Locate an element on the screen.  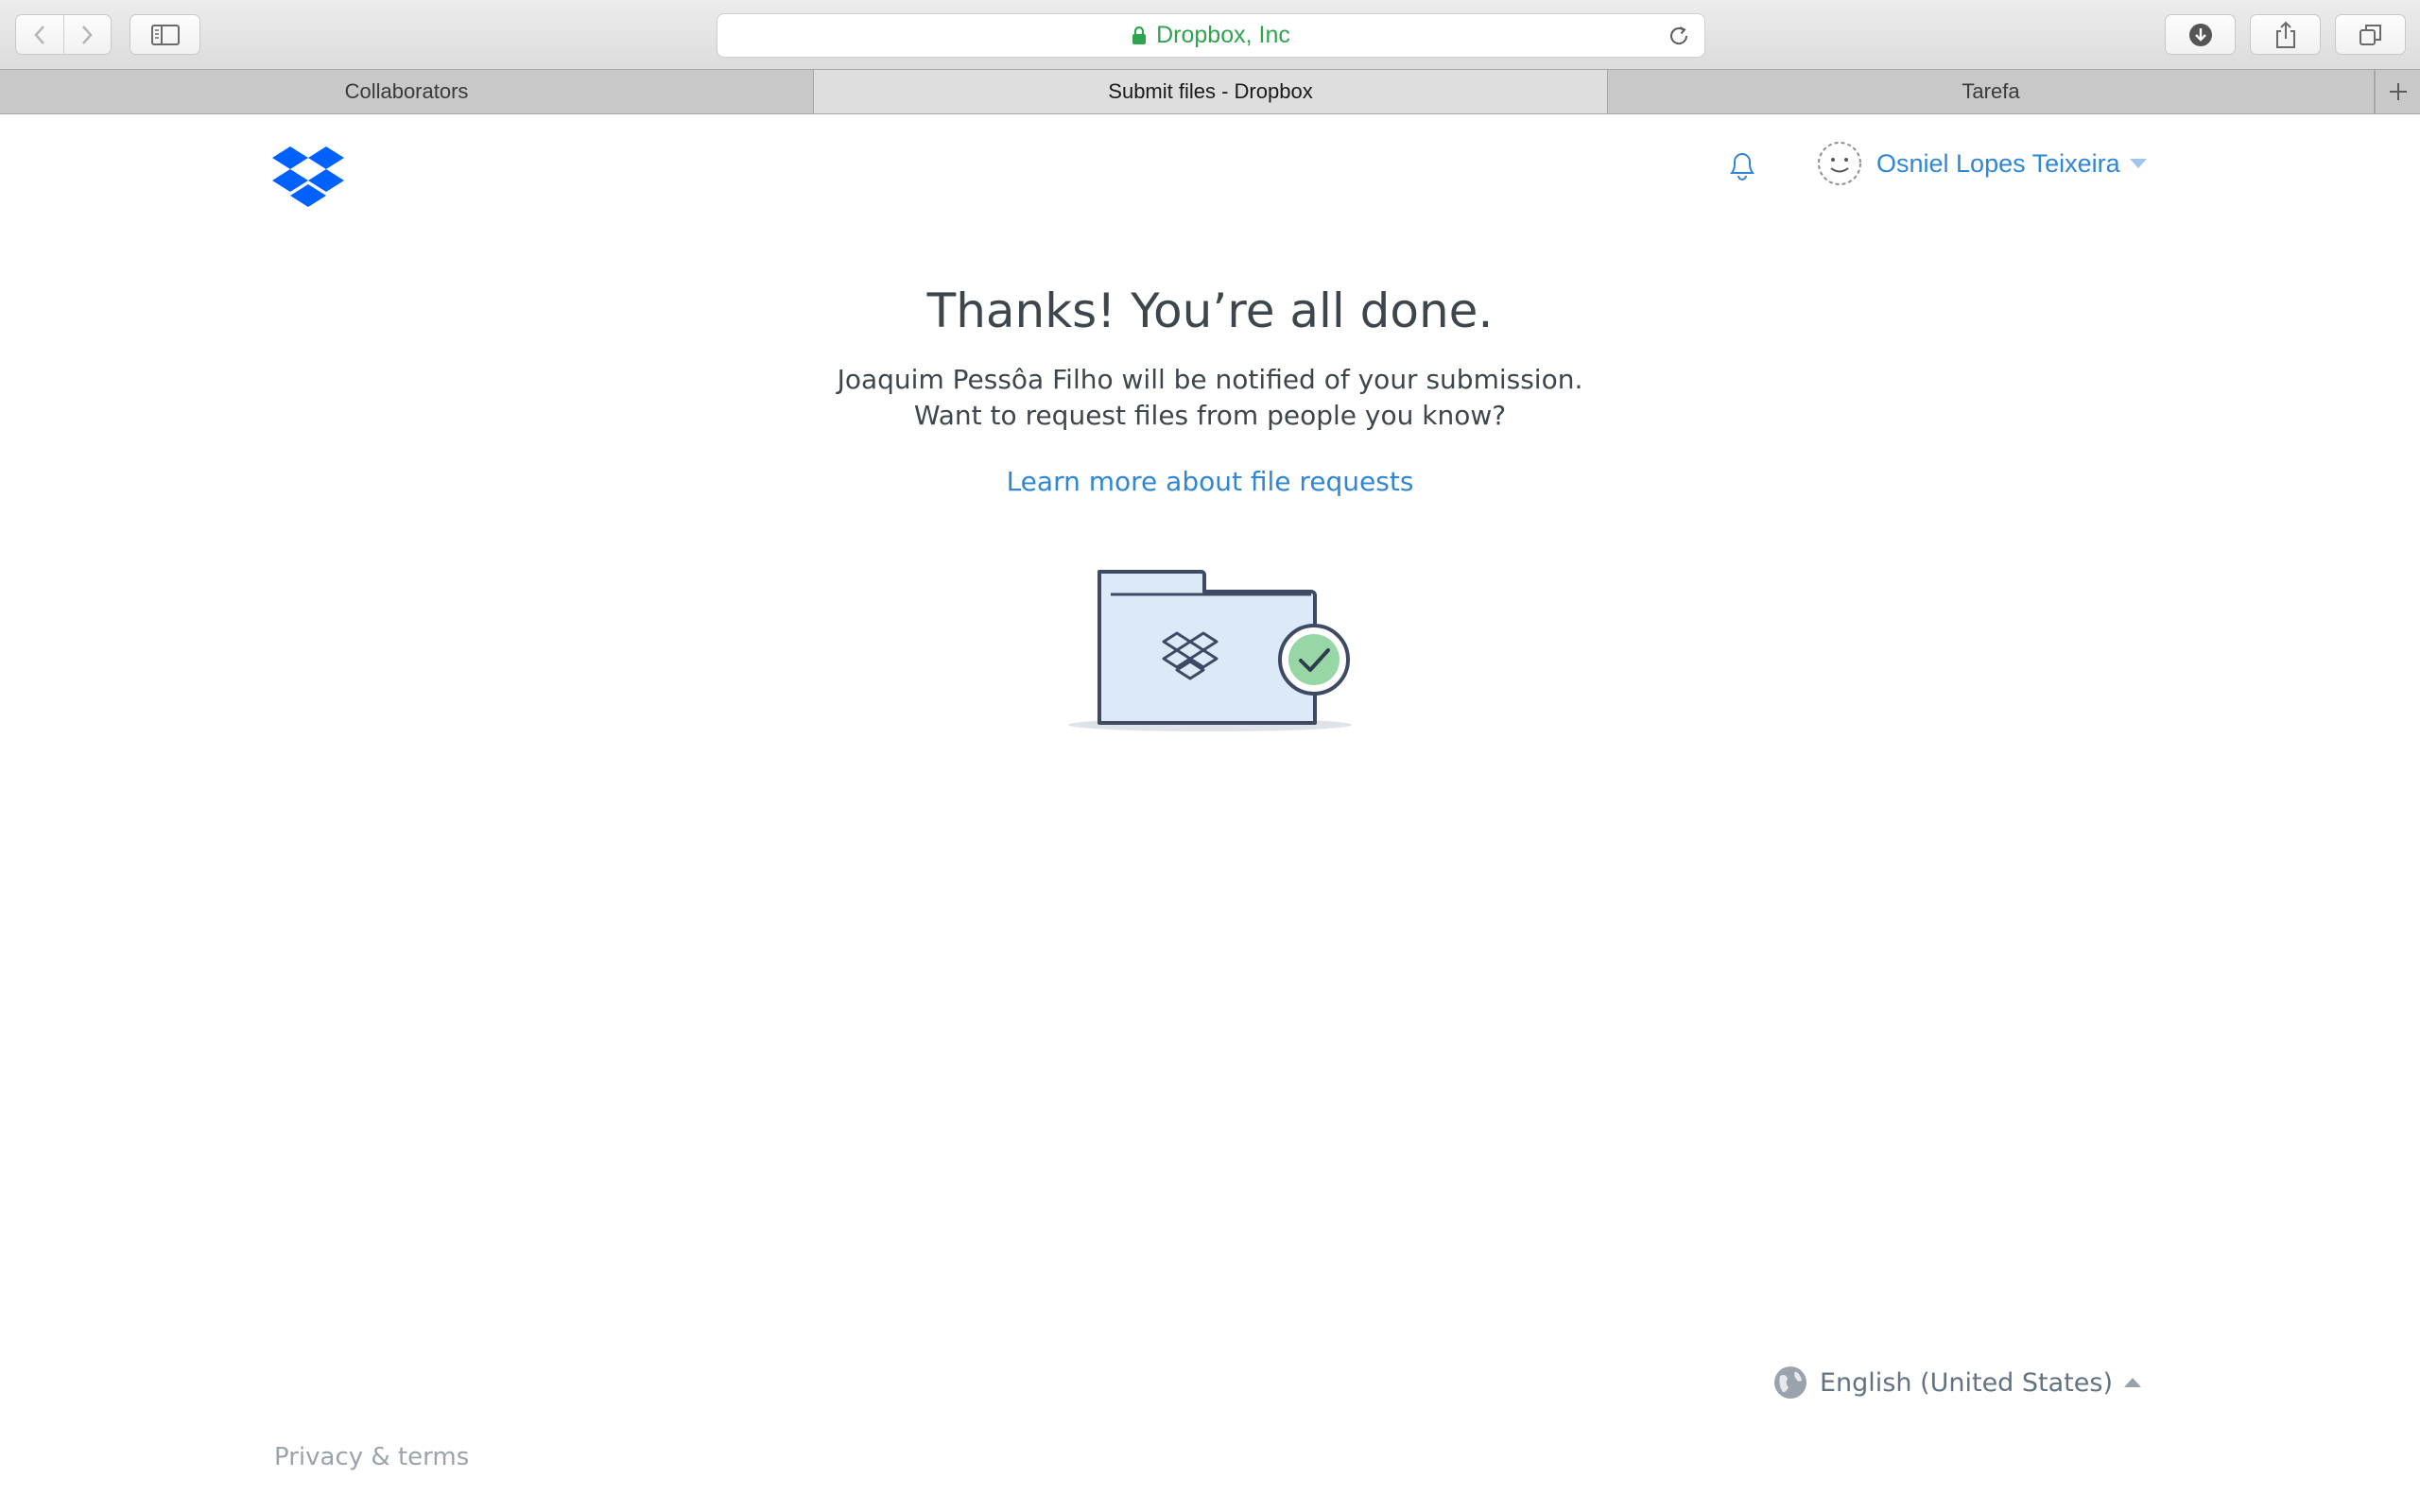
tab-submit-files: Submit files - Dropbox is located at coordinates (1211, 91).